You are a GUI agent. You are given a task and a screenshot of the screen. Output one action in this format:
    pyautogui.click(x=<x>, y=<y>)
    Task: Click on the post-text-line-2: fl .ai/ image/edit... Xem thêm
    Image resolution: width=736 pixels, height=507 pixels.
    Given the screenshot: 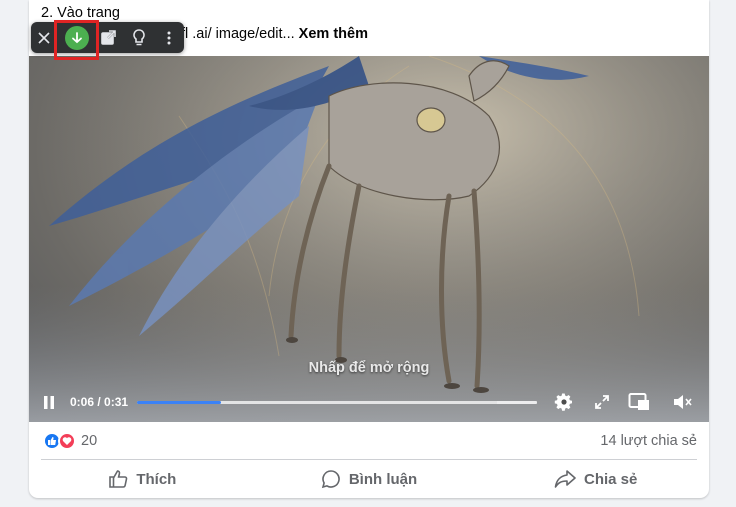 What is the action you would take?
    pyautogui.click(x=274, y=34)
    